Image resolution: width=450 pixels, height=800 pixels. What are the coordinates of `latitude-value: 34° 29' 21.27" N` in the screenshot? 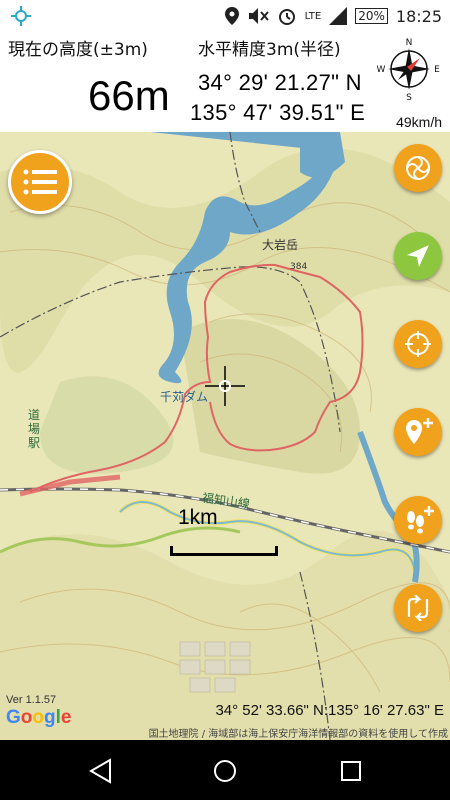 It's located at (280, 82).